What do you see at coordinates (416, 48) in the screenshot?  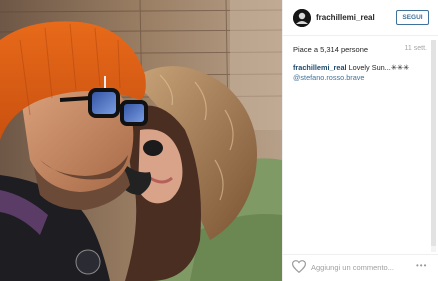 I see `post-date: 11 sett.` at bounding box center [416, 48].